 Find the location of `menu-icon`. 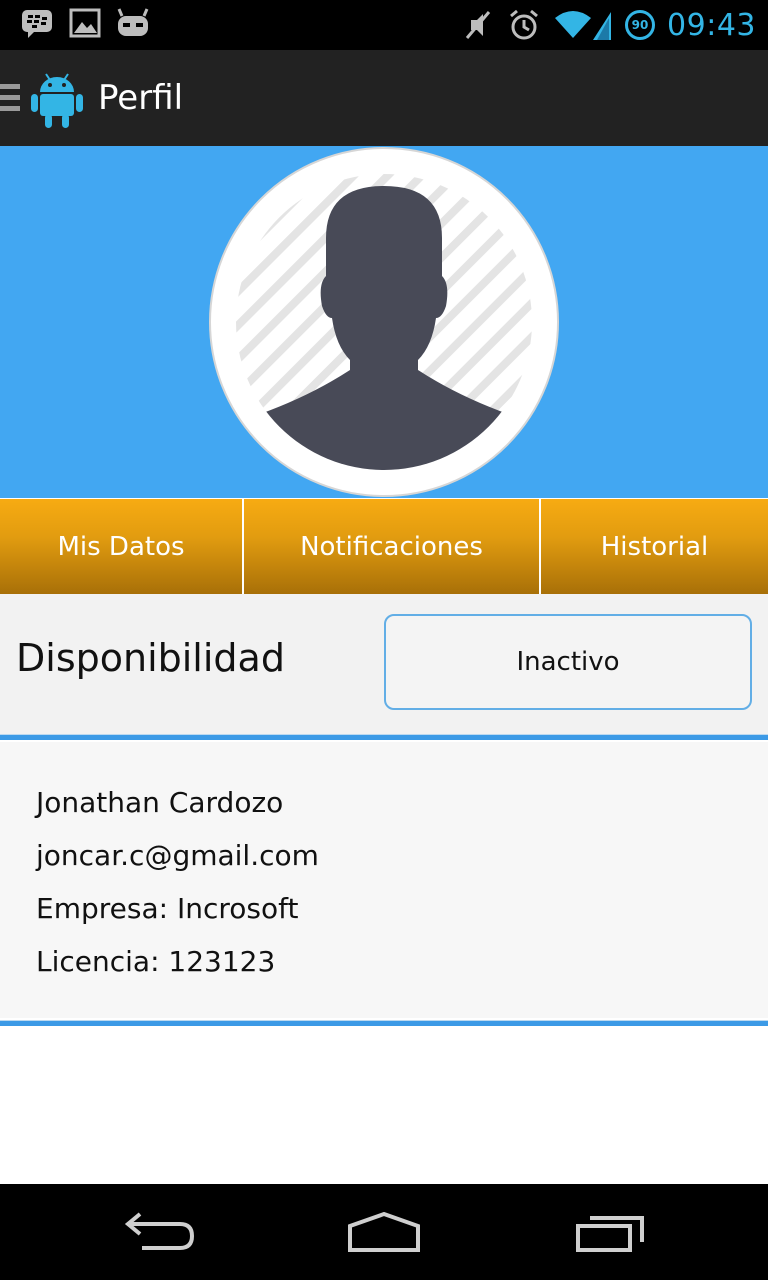

menu-icon is located at coordinates (10, 98).